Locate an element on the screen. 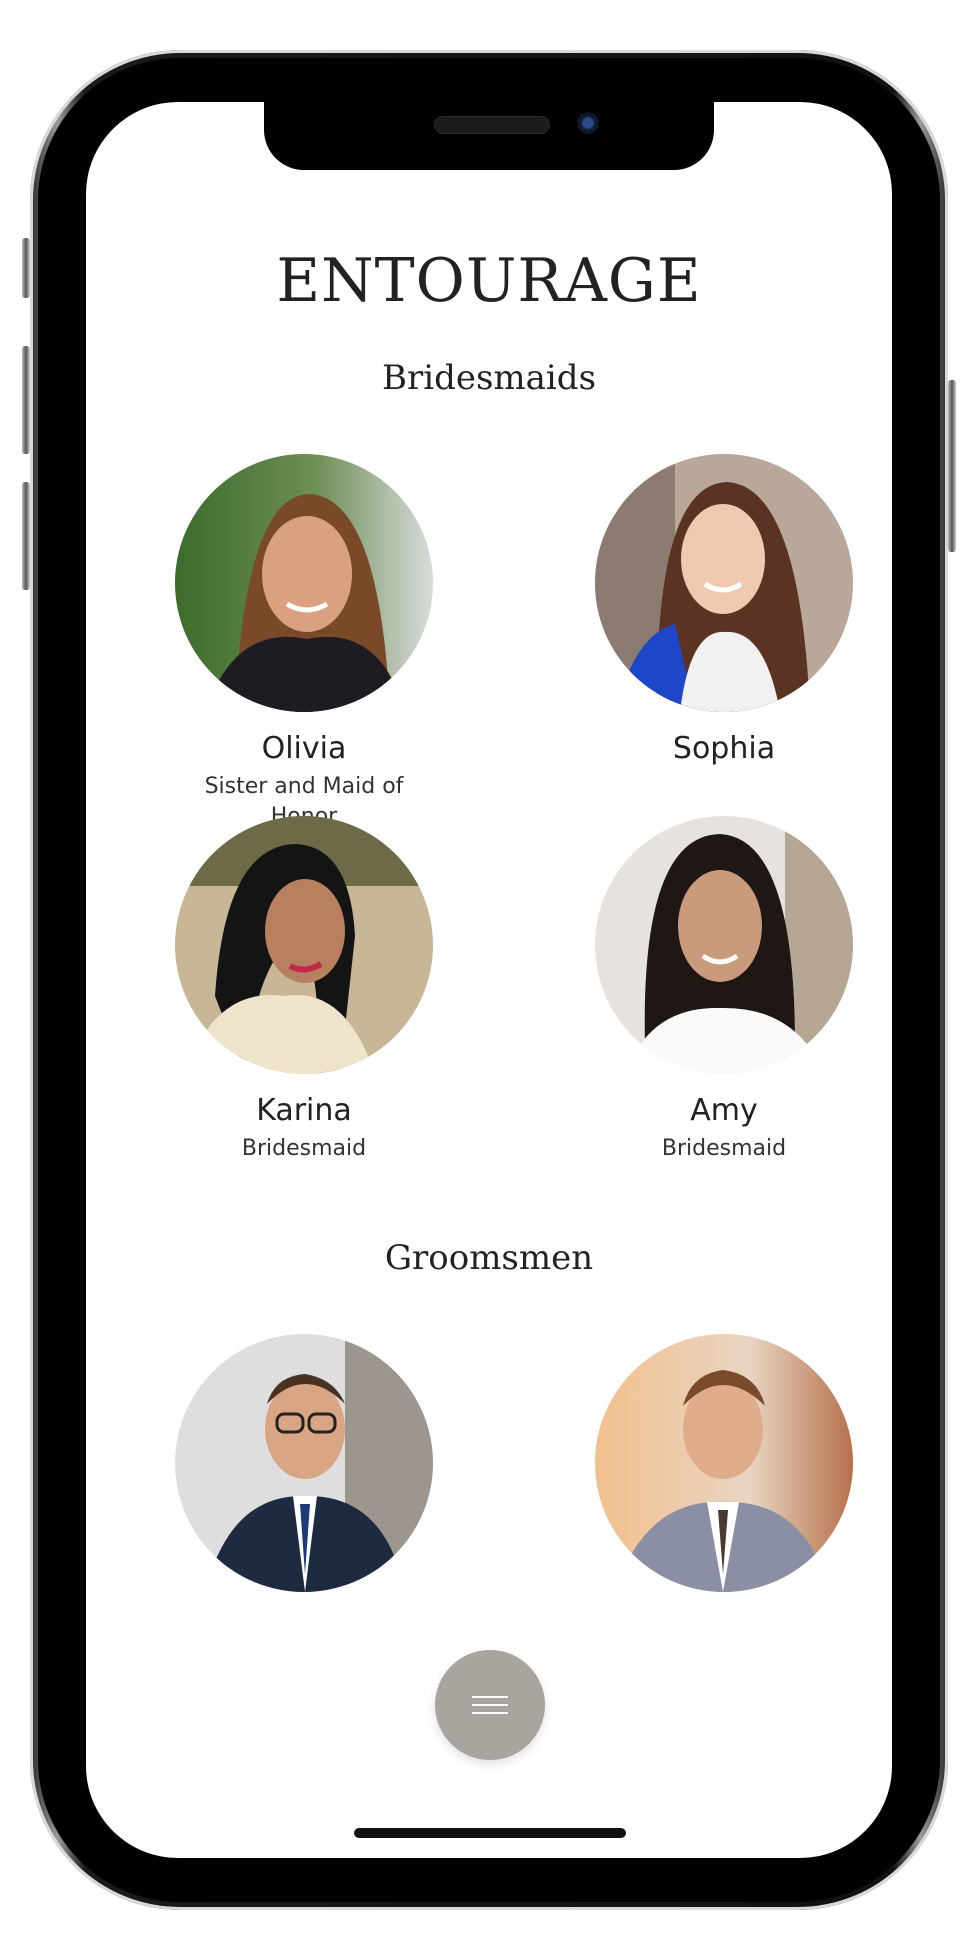 Image resolution: width=978 pixels, height=1960 pixels. front-camera is located at coordinates (588, 123).